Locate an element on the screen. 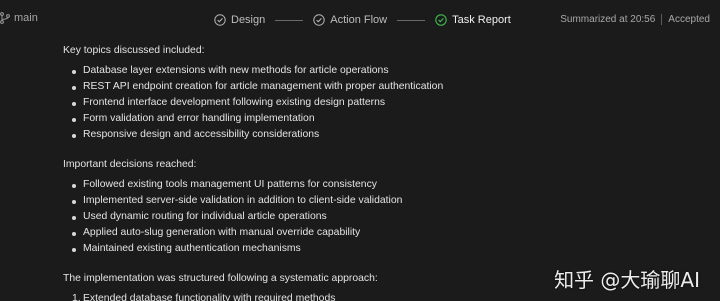 This screenshot has width=720, height=301. branch-selector: main is located at coordinates (19, 18).